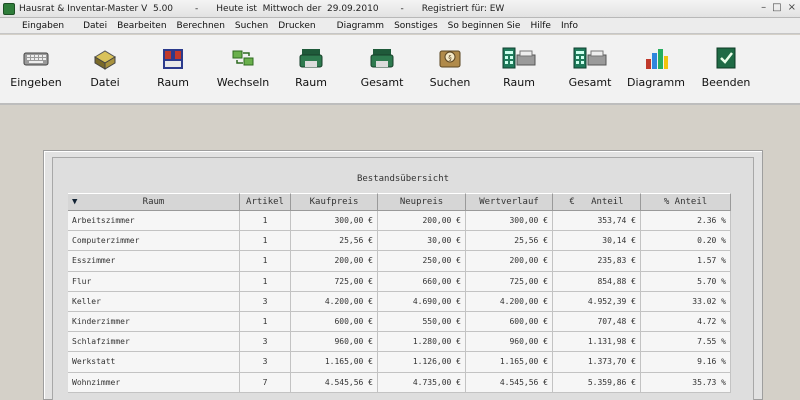  Describe the element at coordinates (154, 322) in the screenshot. I see `cell-raum: Kinderzimmer` at that location.